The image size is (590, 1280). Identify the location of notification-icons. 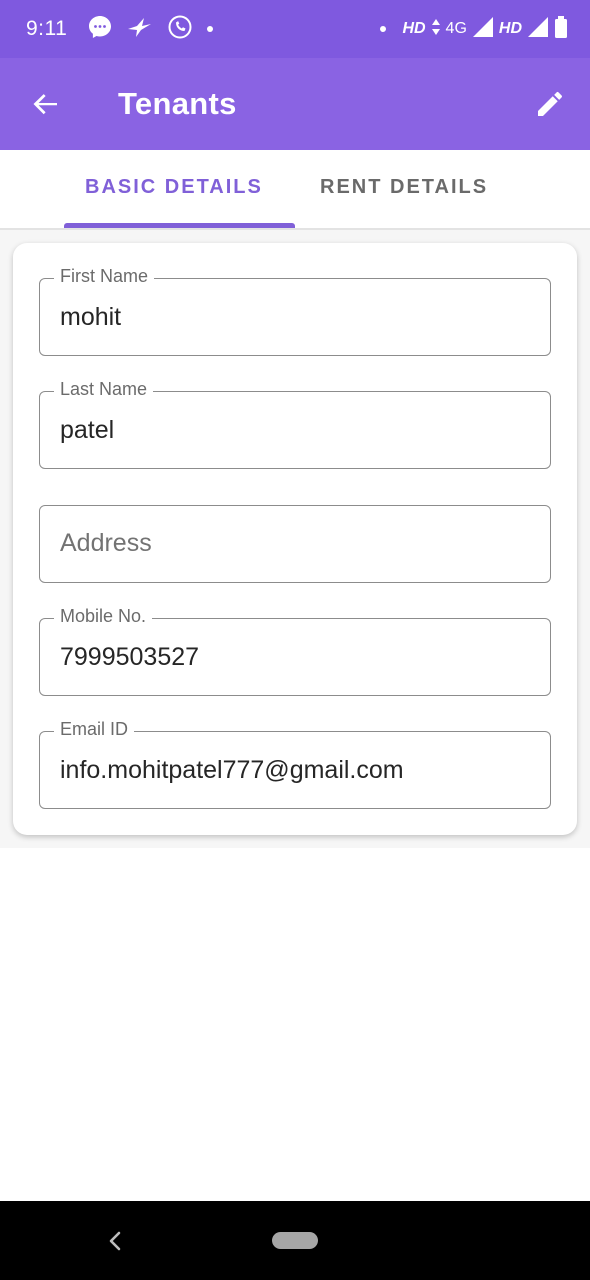
(150, 29).